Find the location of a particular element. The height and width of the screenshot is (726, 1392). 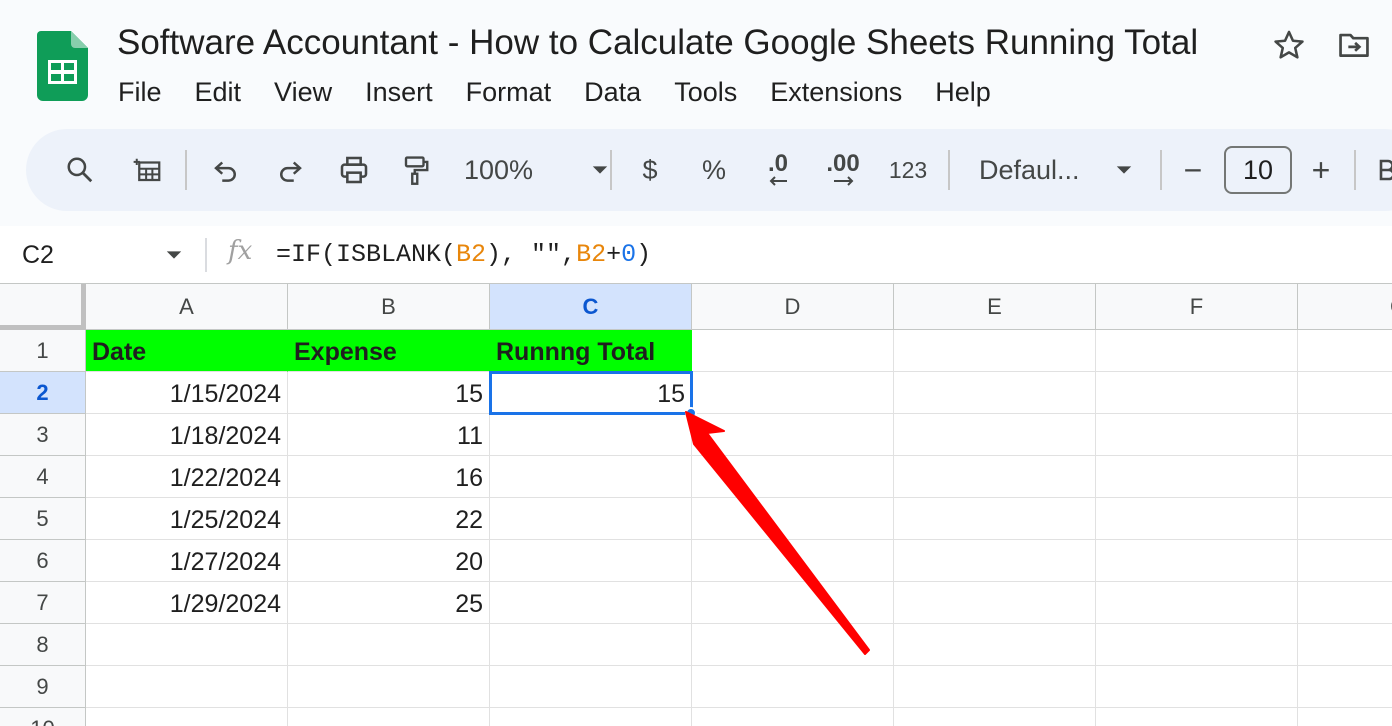

cell-f6 is located at coordinates (1197, 561).